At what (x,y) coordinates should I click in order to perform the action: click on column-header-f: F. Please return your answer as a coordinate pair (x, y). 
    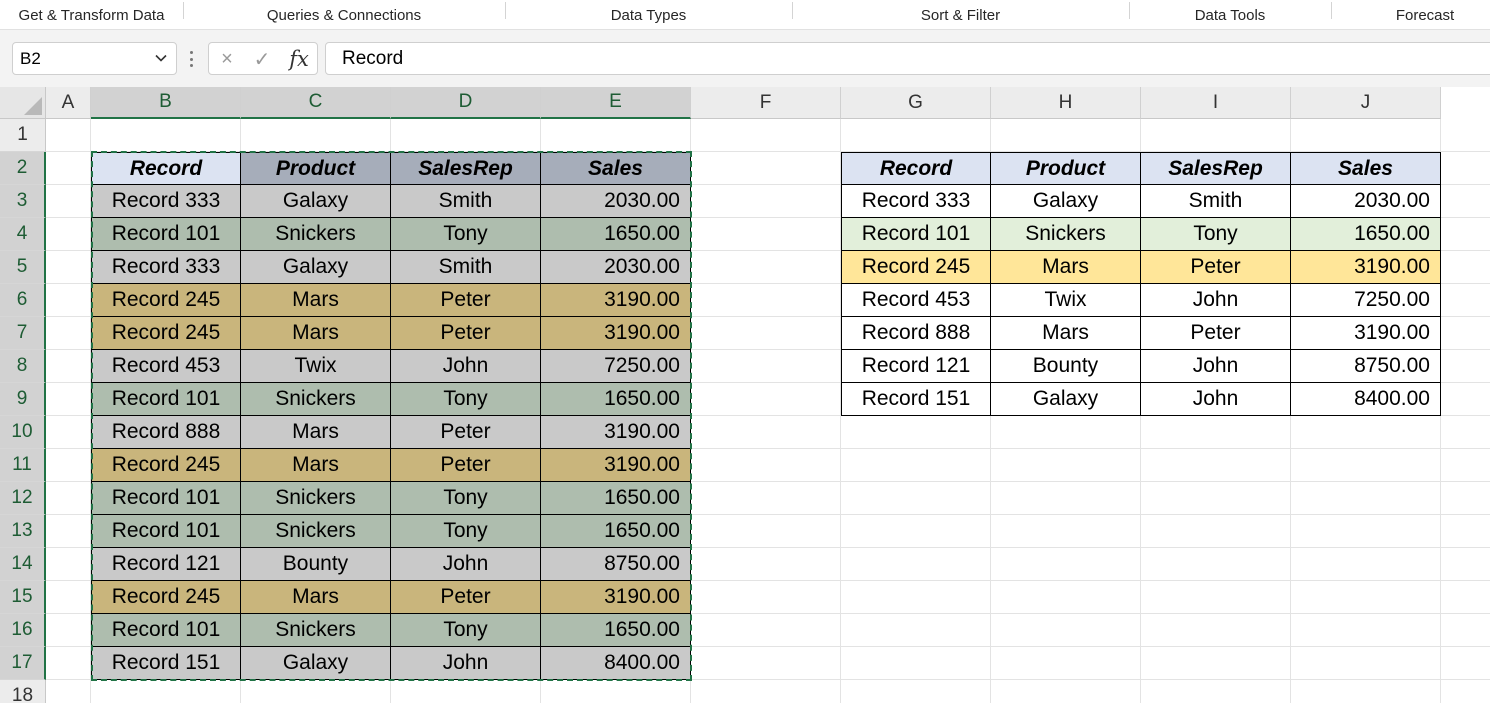
    Looking at the image, I should click on (766, 103).